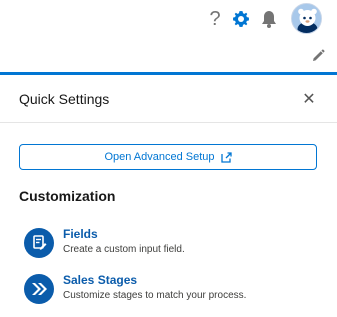 The height and width of the screenshot is (317, 337). I want to click on panel-title: Quick Settings, so click(64, 99).